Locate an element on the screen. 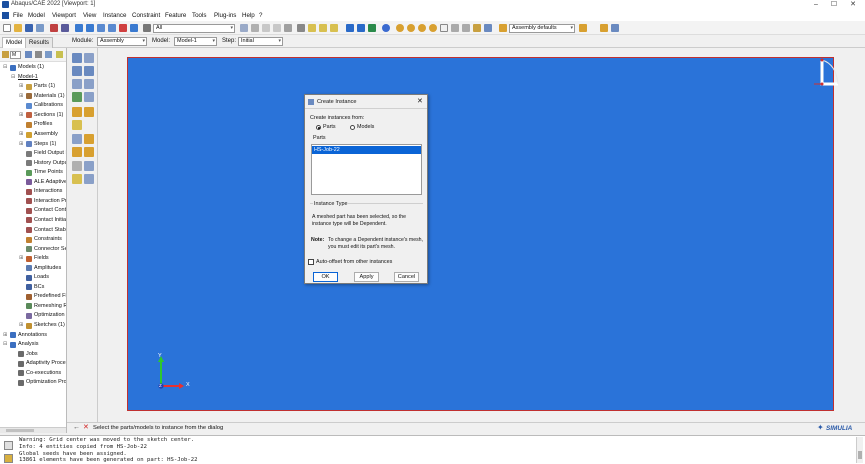 Image resolution: width=865 pixels, height=464 pixels. radio-parts-label: Parts is located at coordinates (329, 127).